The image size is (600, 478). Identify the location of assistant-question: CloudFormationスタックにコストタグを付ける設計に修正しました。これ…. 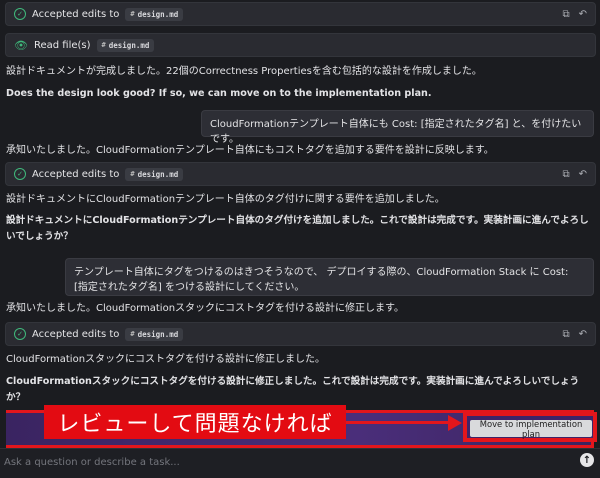
(293, 389).